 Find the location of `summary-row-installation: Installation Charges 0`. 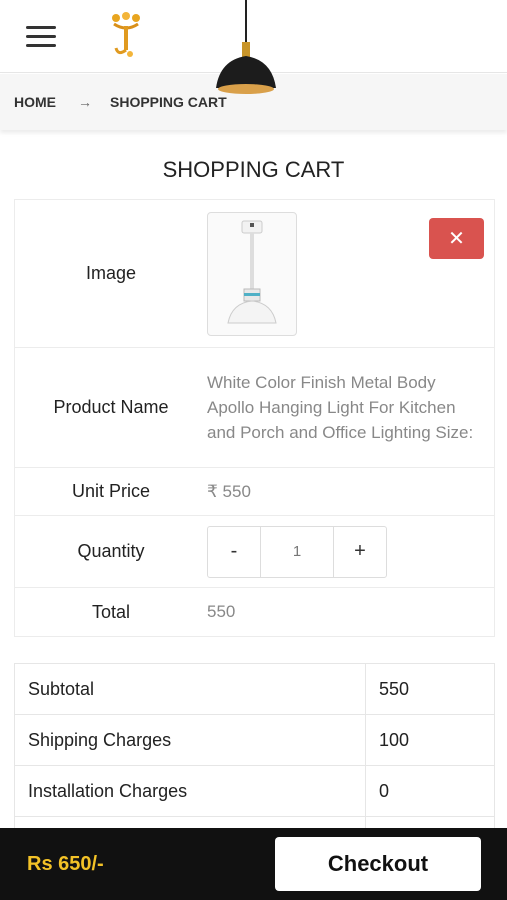

summary-row-installation: Installation Charges 0 is located at coordinates (254, 791).